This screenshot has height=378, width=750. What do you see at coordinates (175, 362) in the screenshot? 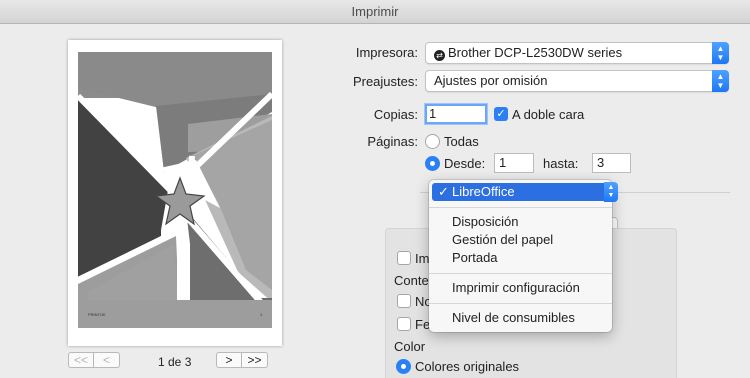
I see `page-indicator: 1 de 3` at bounding box center [175, 362].